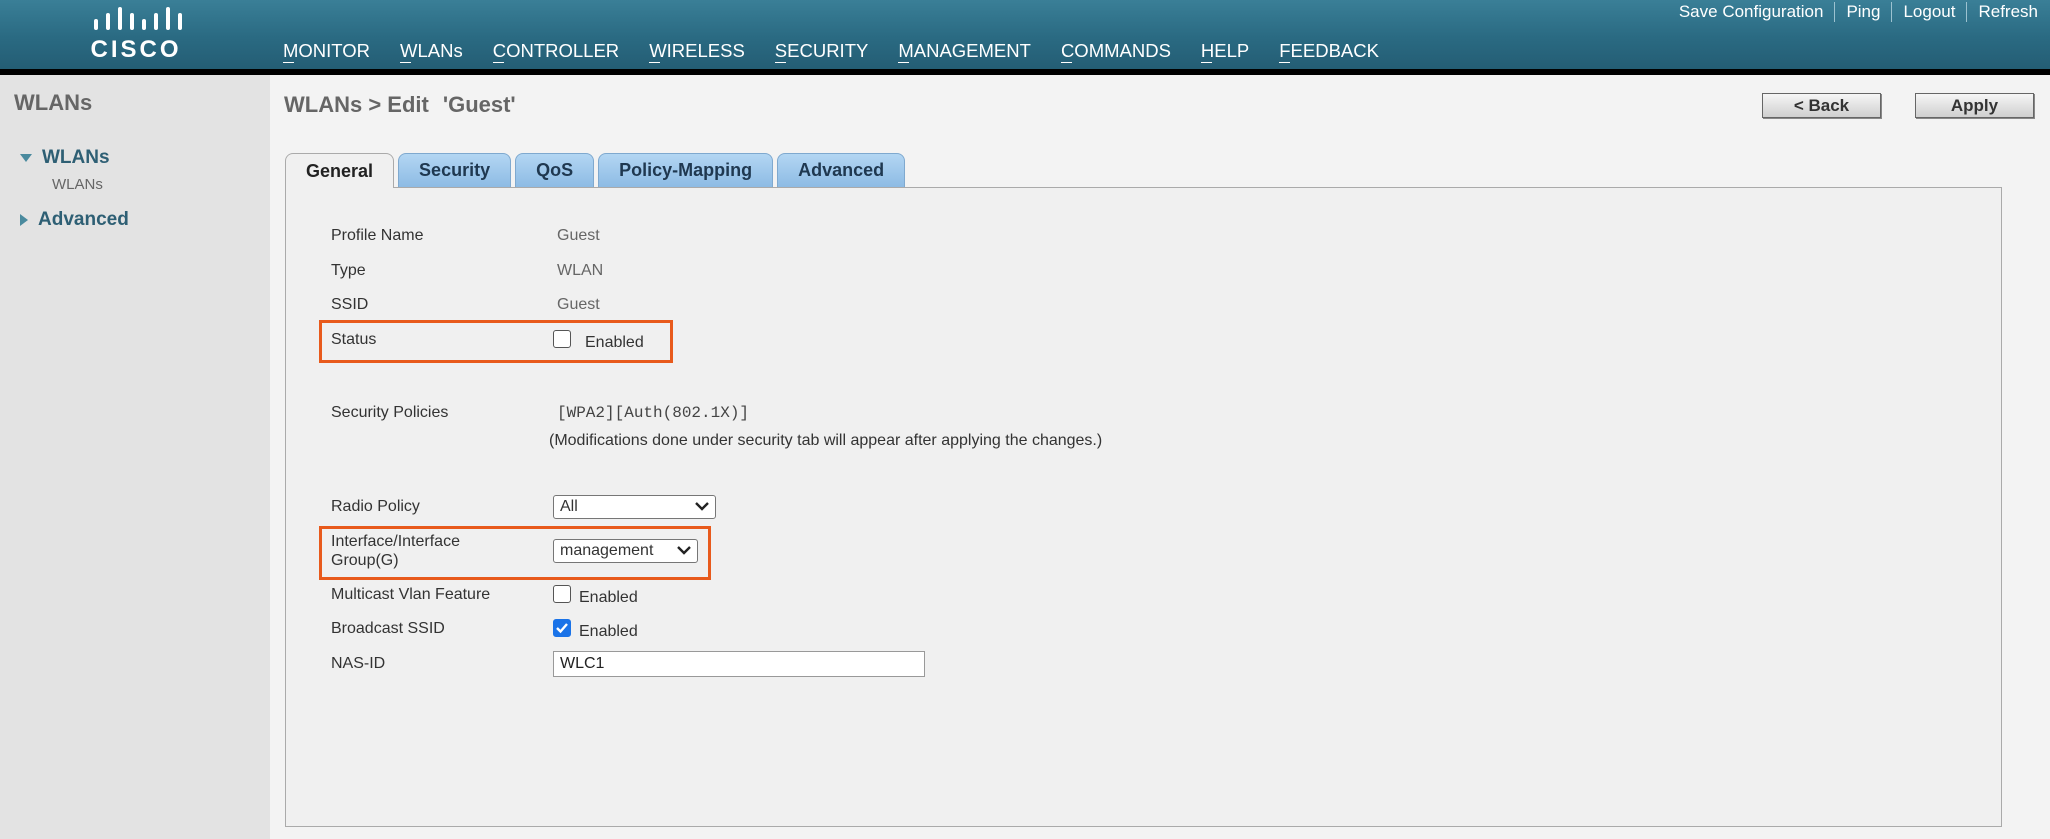 The width and height of the screenshot is (2050, 839). Describe the element at coordinates (634, 507) in the screenshot. I see `radio-policy-select: All` at that location.